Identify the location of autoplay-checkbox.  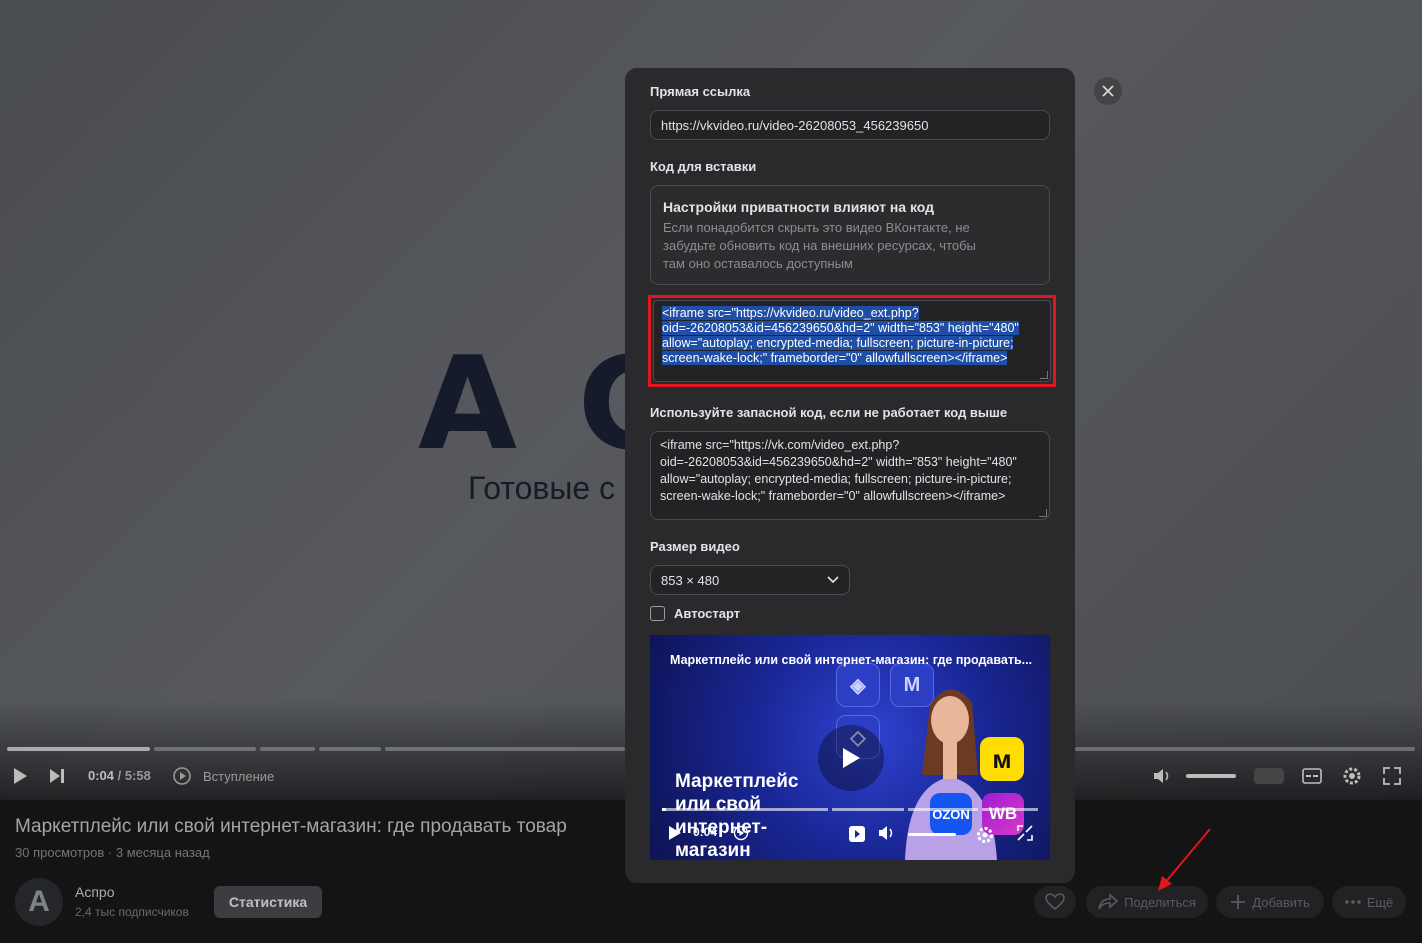
(657, 613).